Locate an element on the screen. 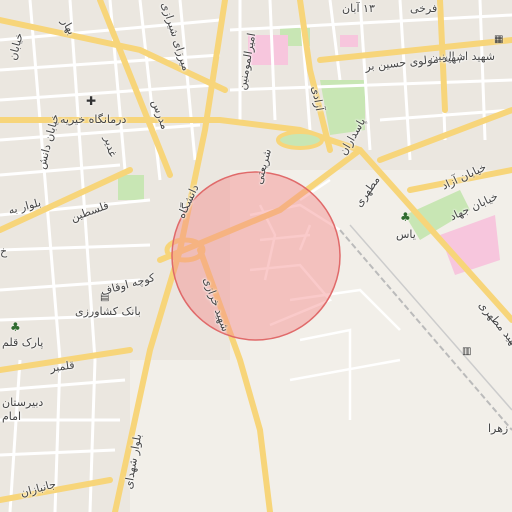 The width and height of the screenshot is (512, 512). label-bank-keshavarzi: بانک کشاورزی is located at coordinates (108, 311).